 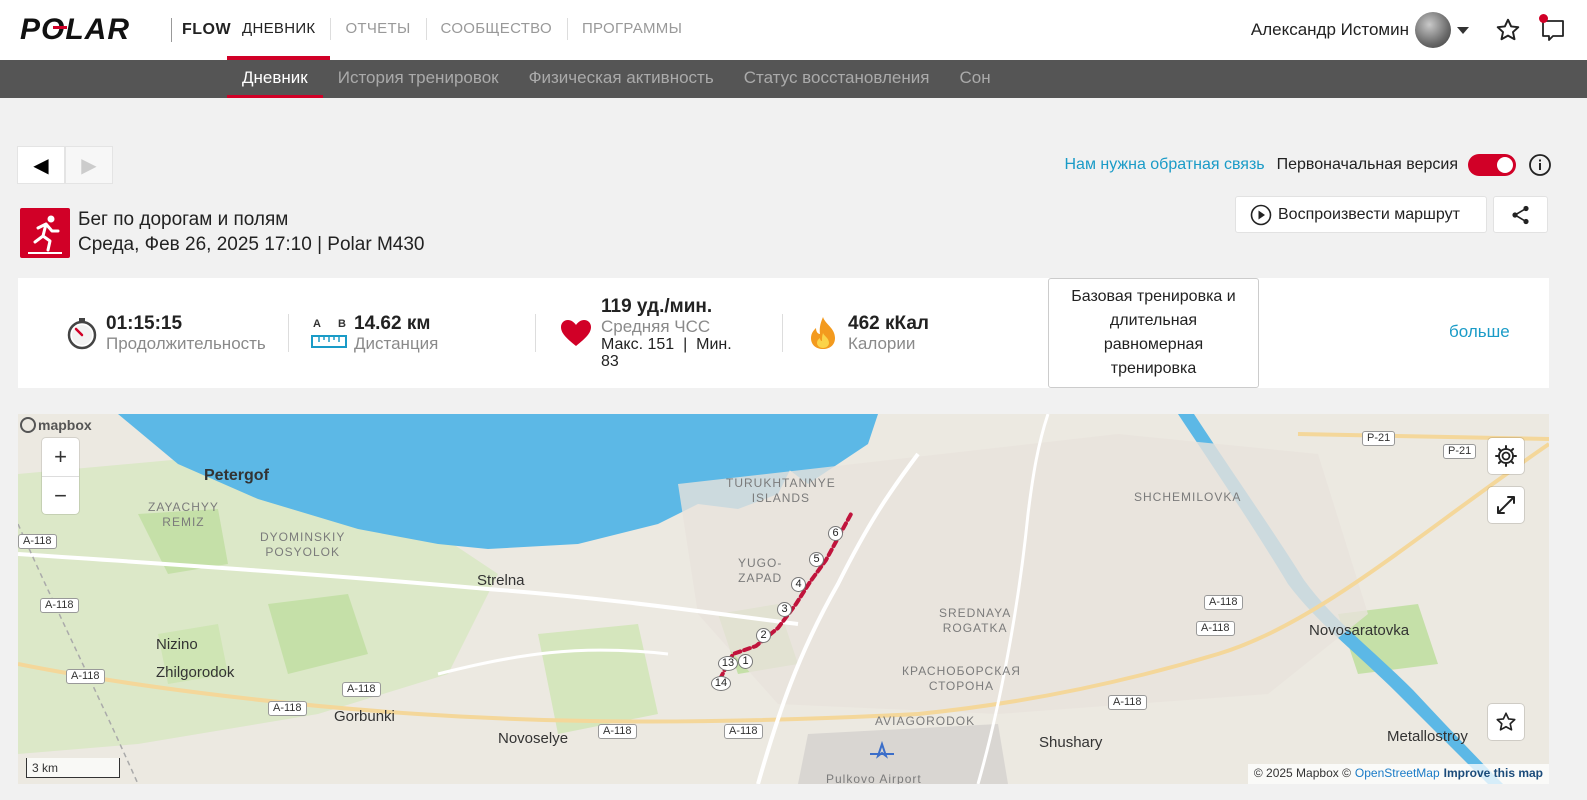 What do you see at coordinates (874, 778) in the screenshot?
I see `district-label: Pulkovo Airport` at bounding box center [874, 778].